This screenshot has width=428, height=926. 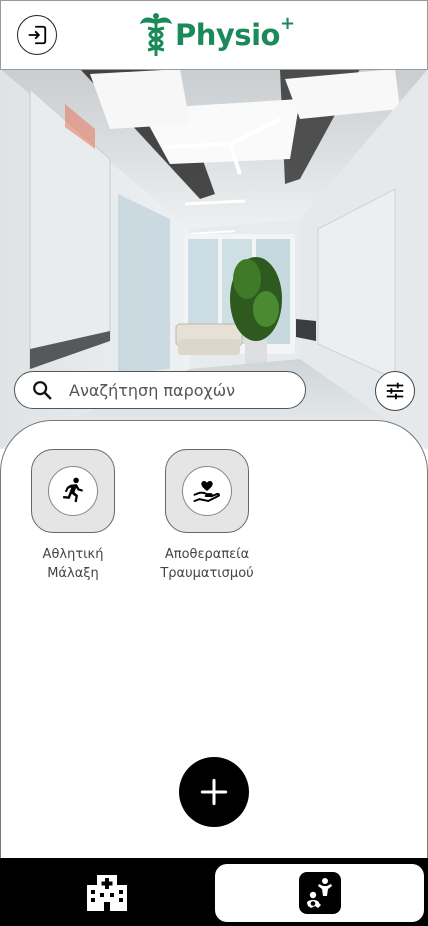 What do you see at coordinates (227, 35) in the screenshot?
I see `logo-text: Physio` at bounding box center [227, 35].